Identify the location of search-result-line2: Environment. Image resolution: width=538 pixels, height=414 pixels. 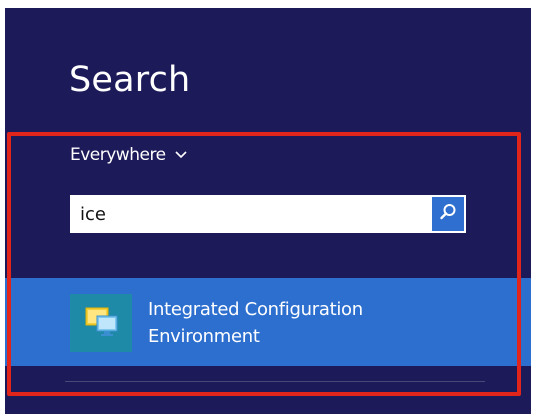
(204, 336).